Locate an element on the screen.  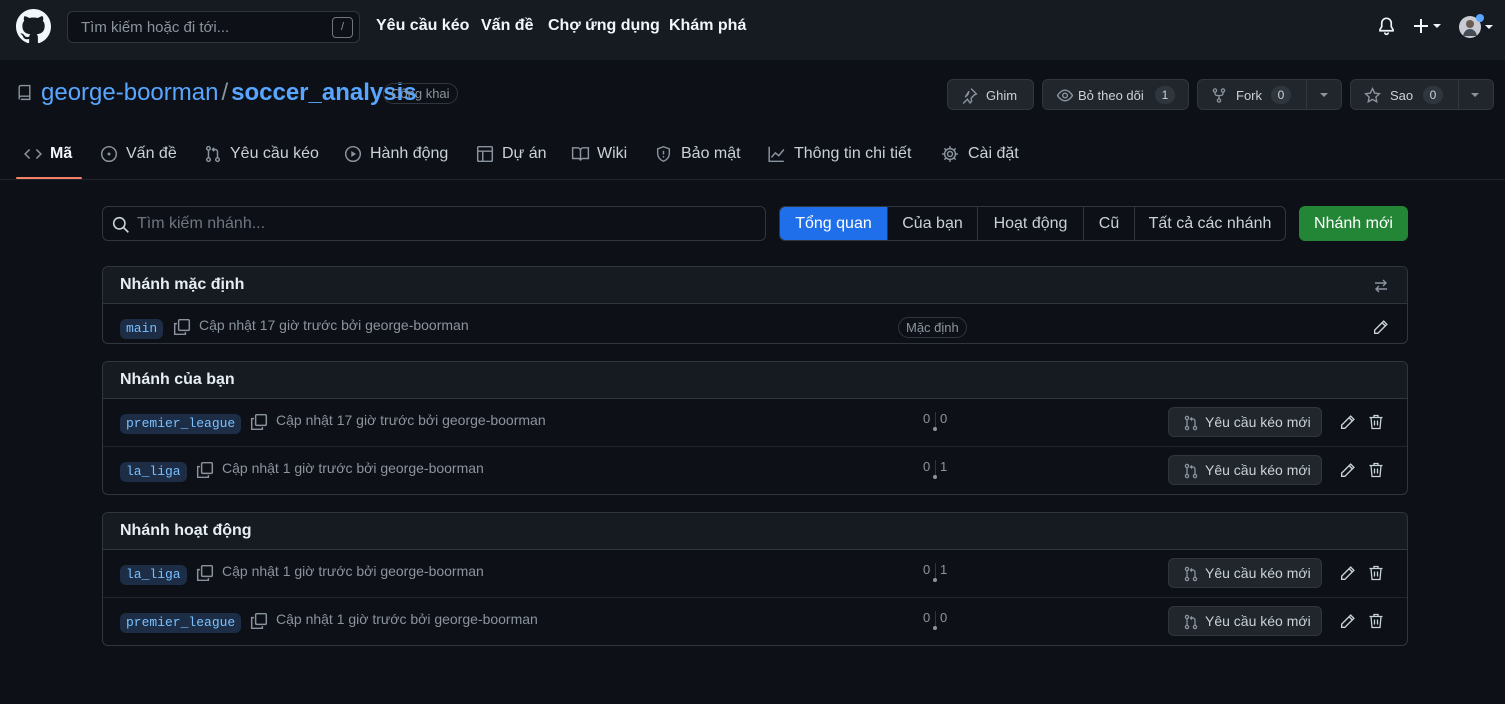
filter-active: Hoạt động is located at coordinates (1030, 223).